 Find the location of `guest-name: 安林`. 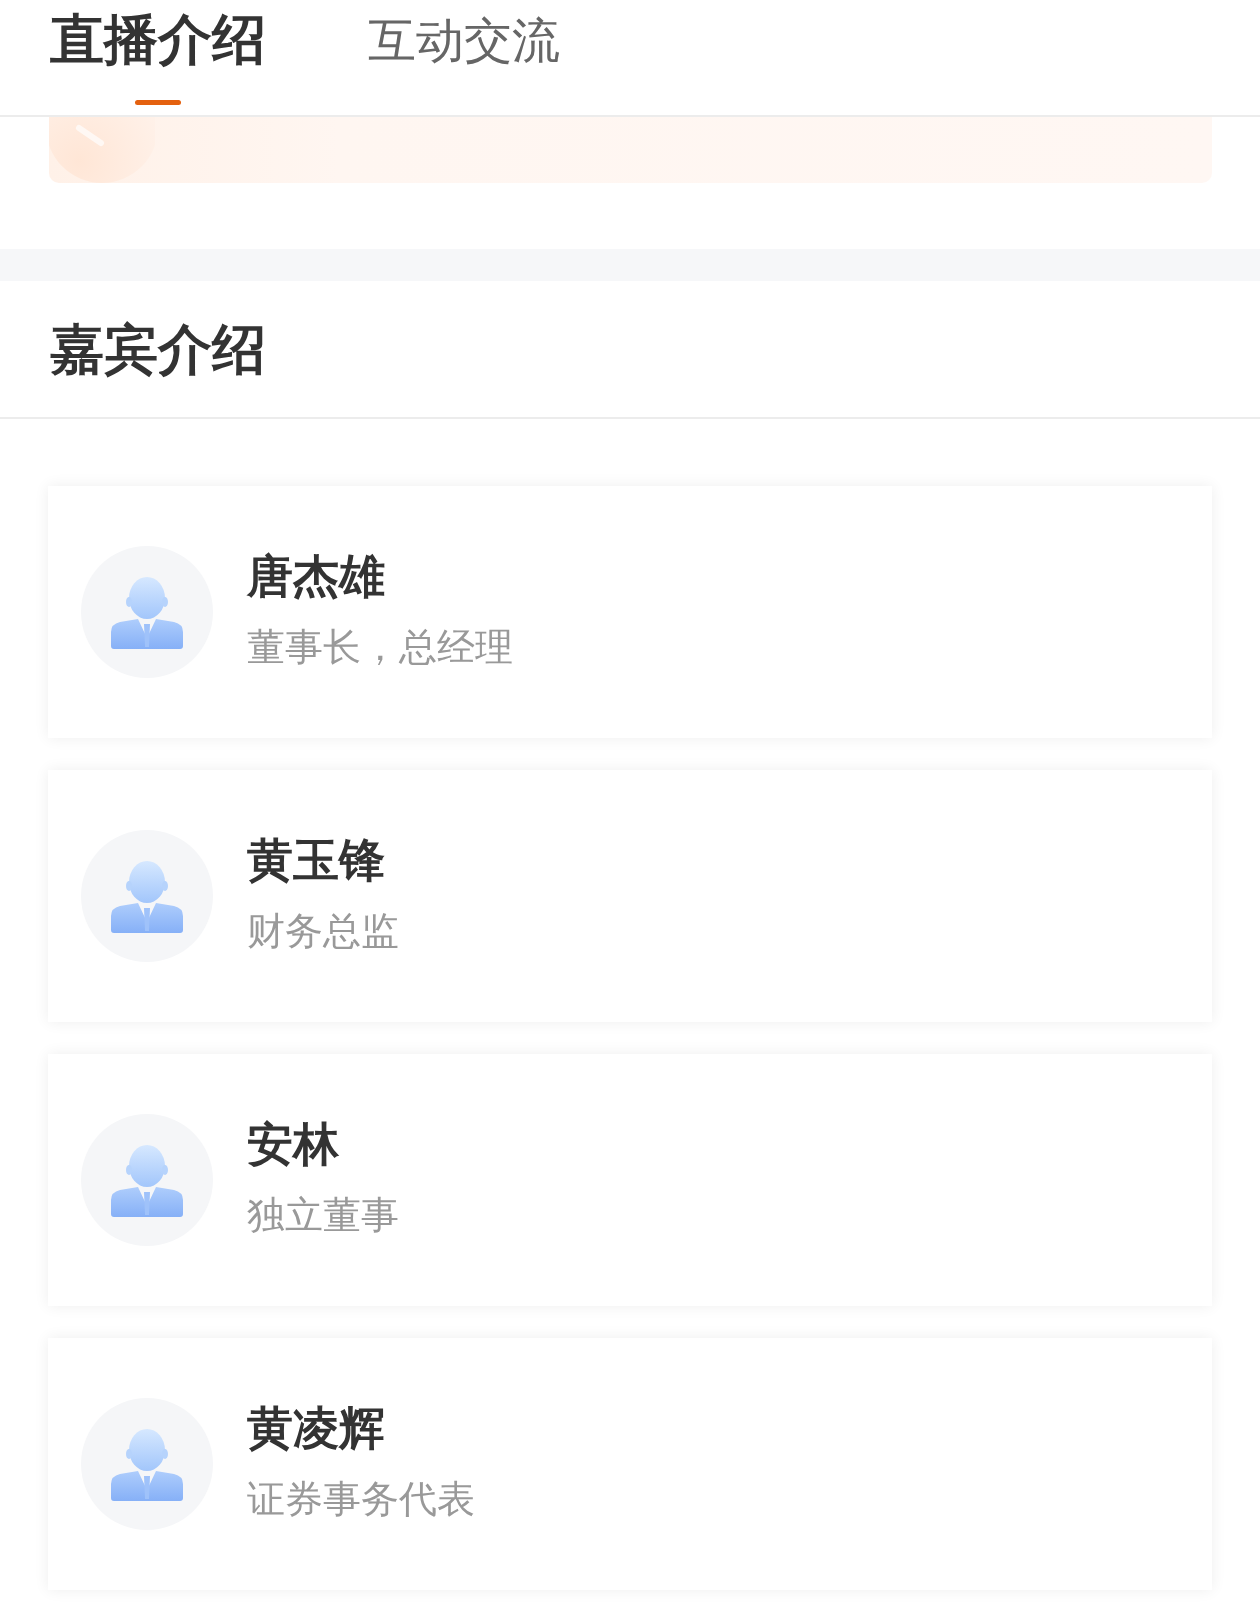

guest-name: 安林 is located at coordinates (293, 1143).